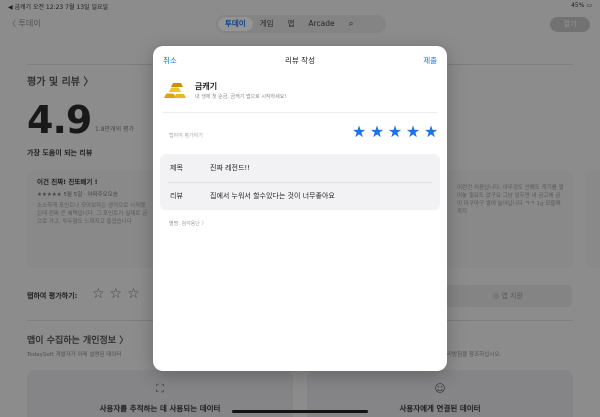 The width and height of the screenshot is (600, 417). What do you see at coordinates (206, 86) in the screenshot?
I see `app-name: 금캐기` at bounding box center [206, 86].